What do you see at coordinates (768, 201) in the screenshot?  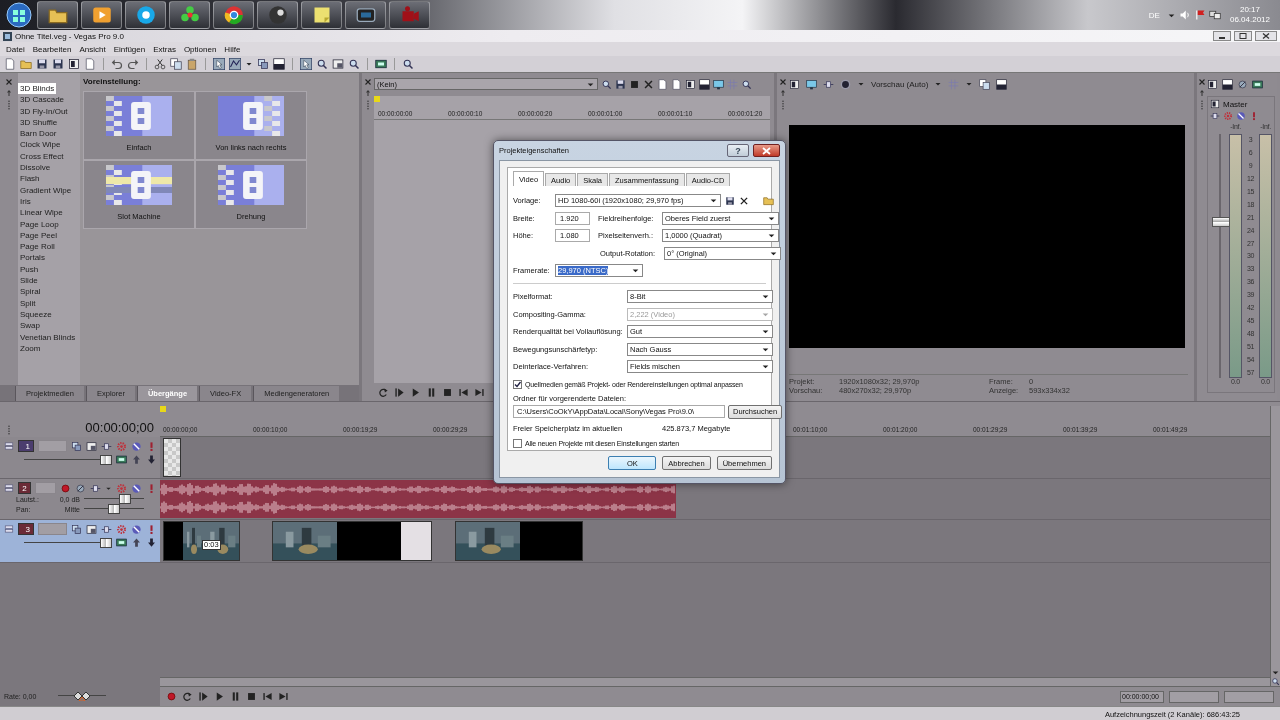 I see `folder-icon` at bounding box center [768, 201].